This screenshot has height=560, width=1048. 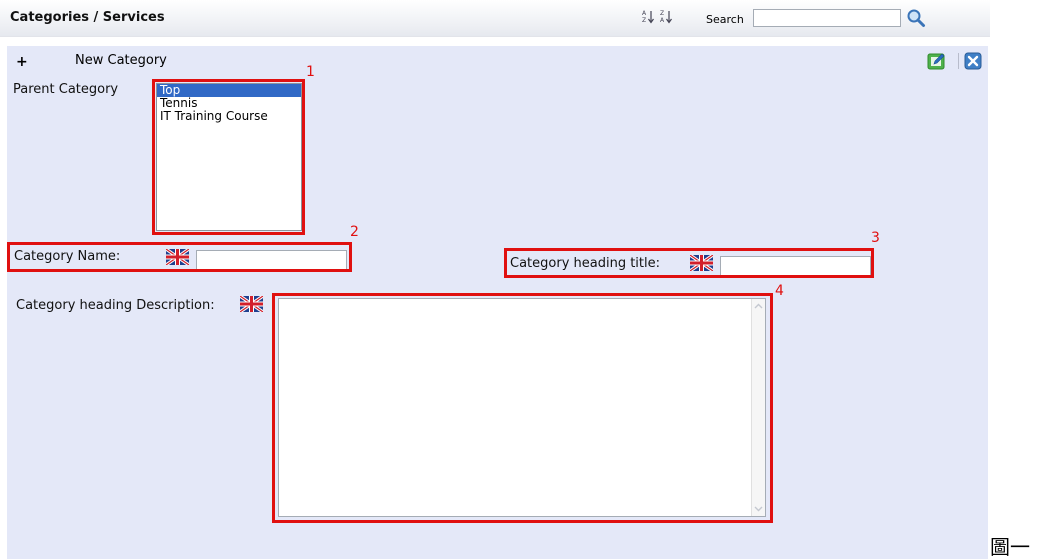 I want to click on toolbar-divider, so click(x=958, y=61).